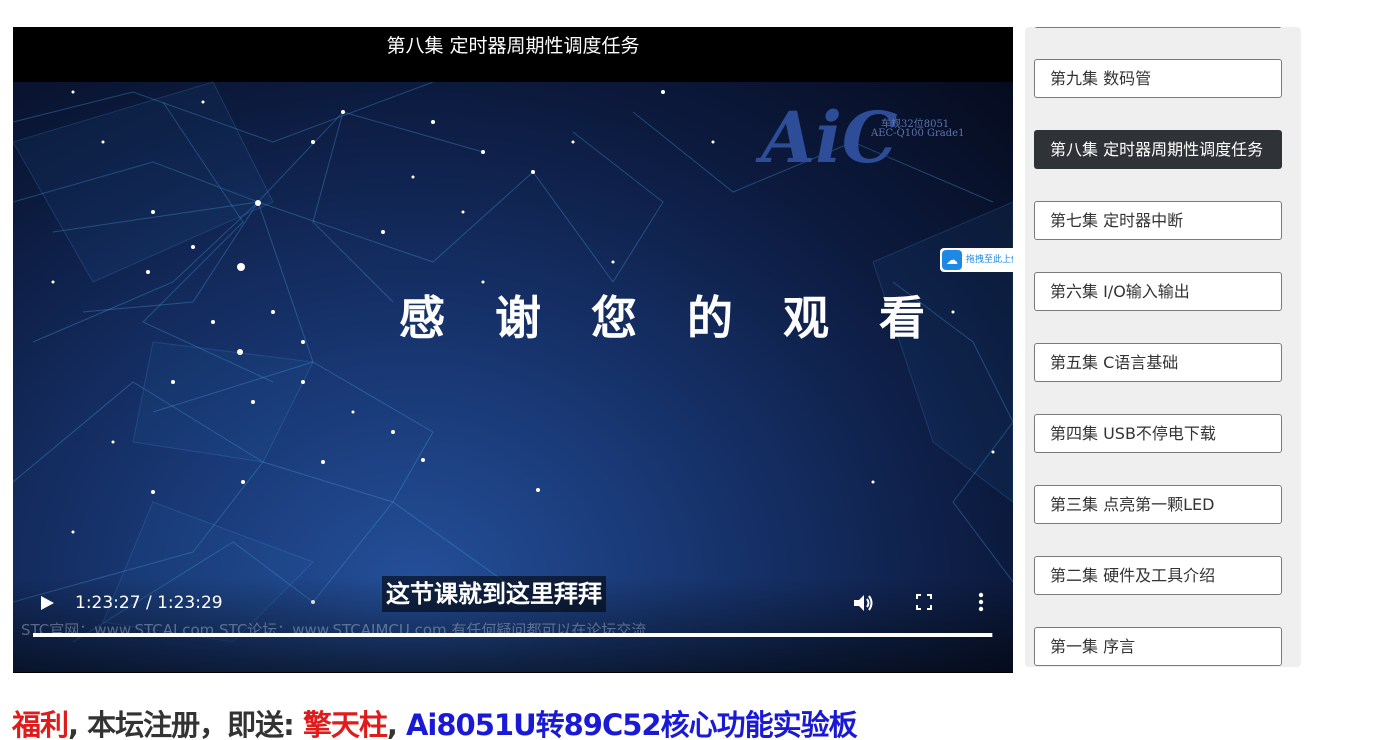 The height and width of the screenshot is (740, 1390). I want to click on promo-banner: 福利, 本坛注册，即送: 擎天柱, Ai8051U转89C52核心功能实验板, so click(435, 721).